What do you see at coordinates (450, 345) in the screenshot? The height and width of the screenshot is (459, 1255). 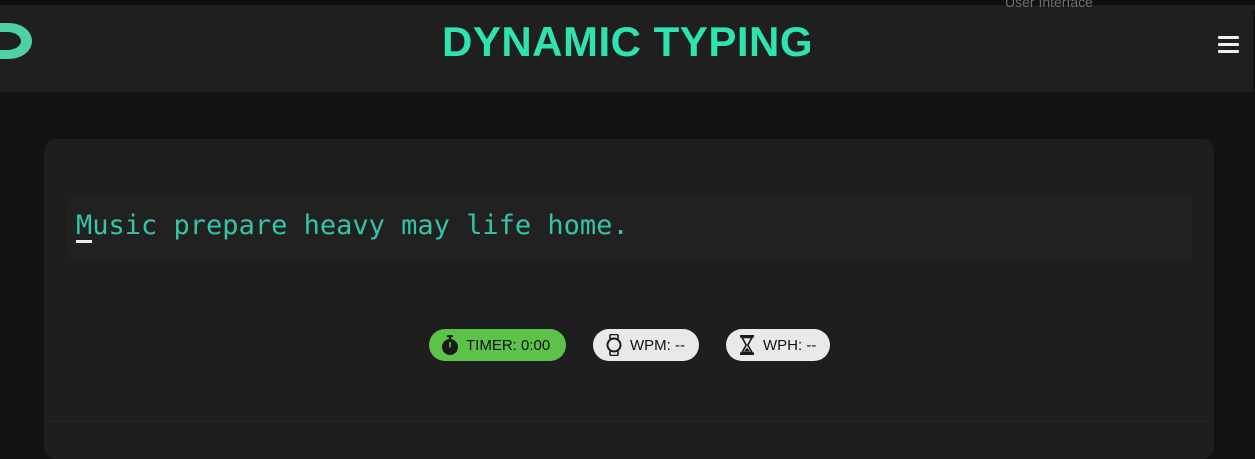 I see `stopwatch-icon` at bounding box center [450, 345].